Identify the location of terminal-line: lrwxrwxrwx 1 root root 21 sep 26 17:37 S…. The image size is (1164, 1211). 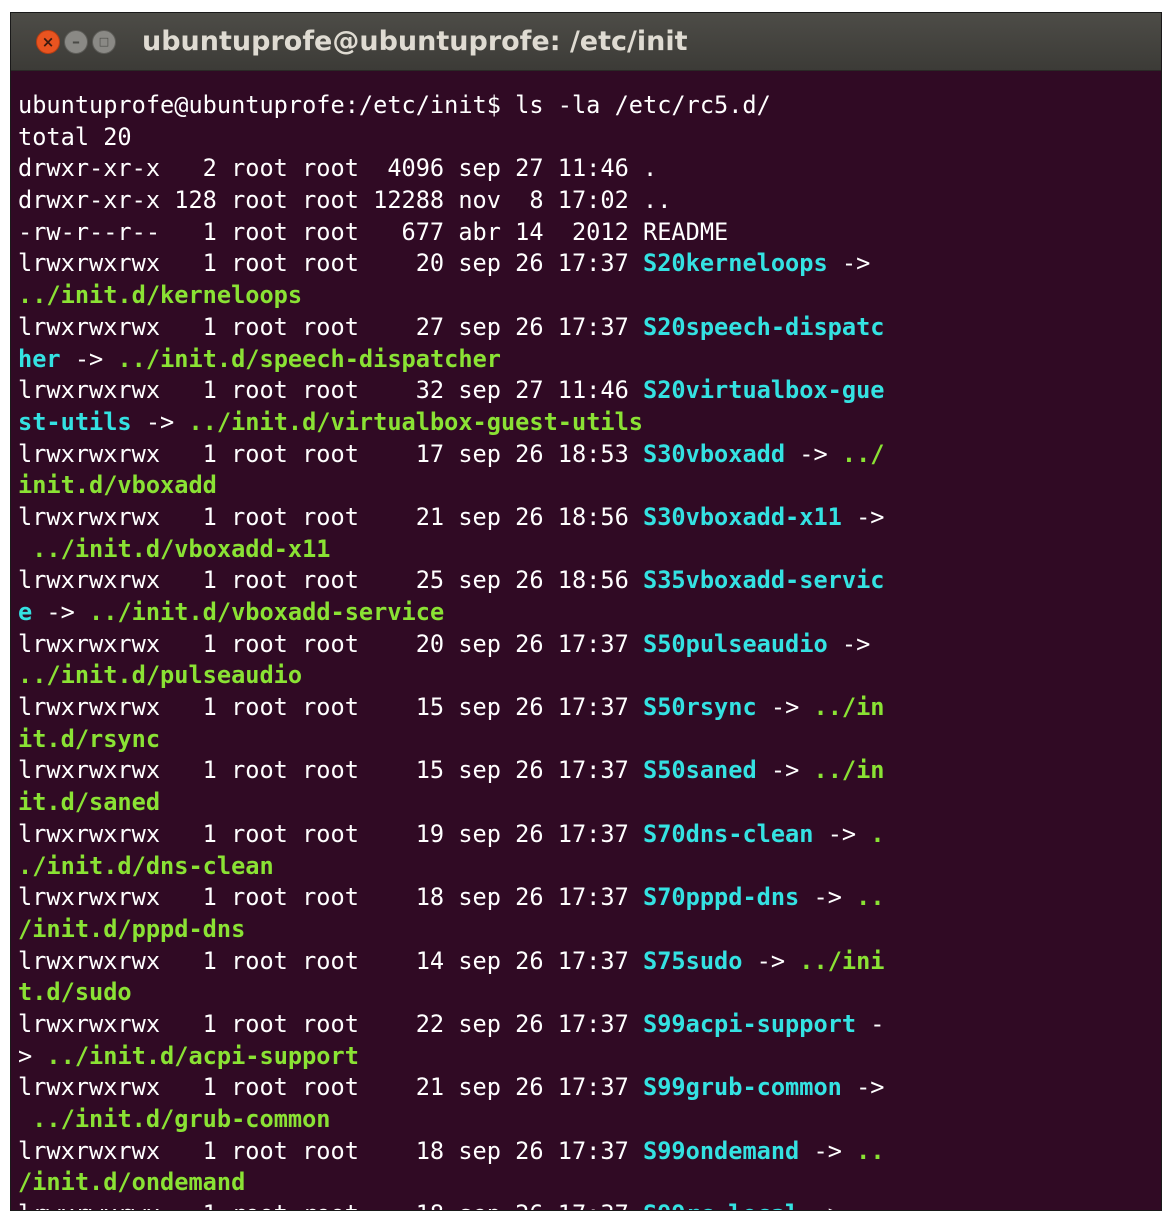
(589, 1088).